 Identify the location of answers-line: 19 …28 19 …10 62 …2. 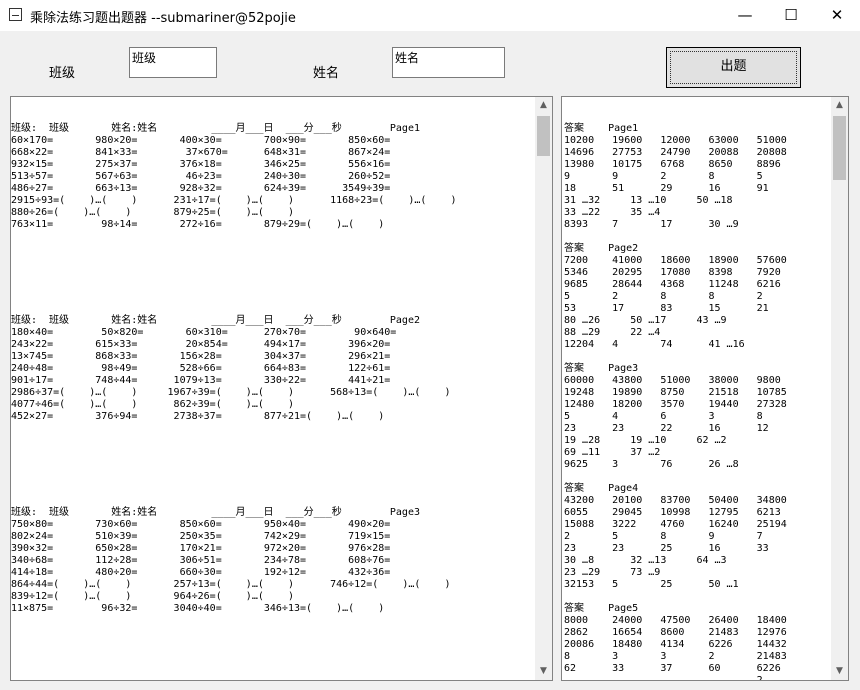
(645, 440).